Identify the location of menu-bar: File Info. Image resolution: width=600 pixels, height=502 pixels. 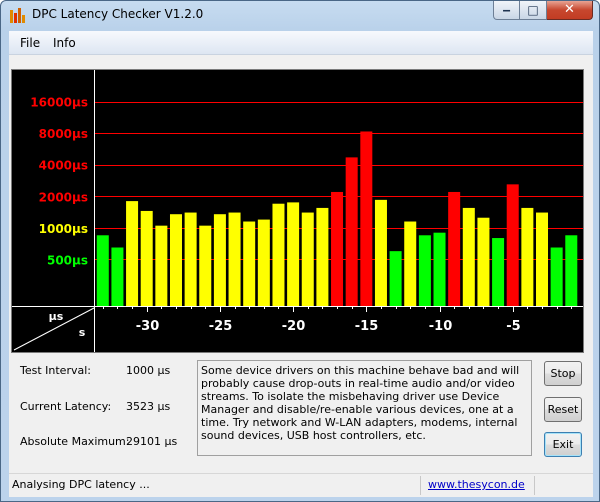
(301, 43).